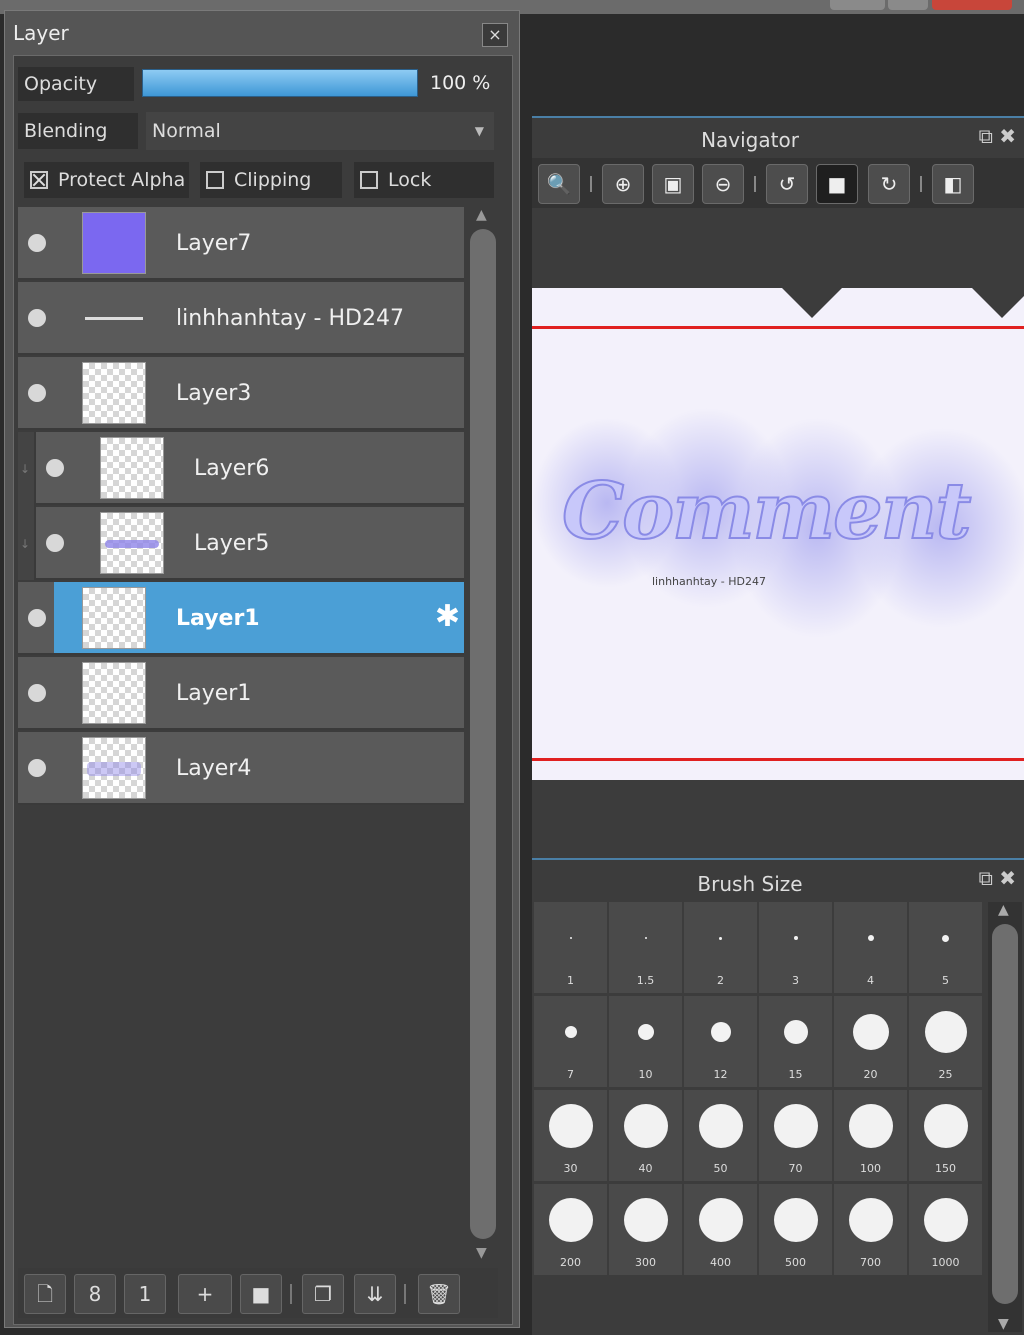 Image resolution: width=1024 pixels, height=1335 pixels. Describe the element at coordinates (795, 1135) in the screenshot. I see `brush-size-cell: 70` at that location.